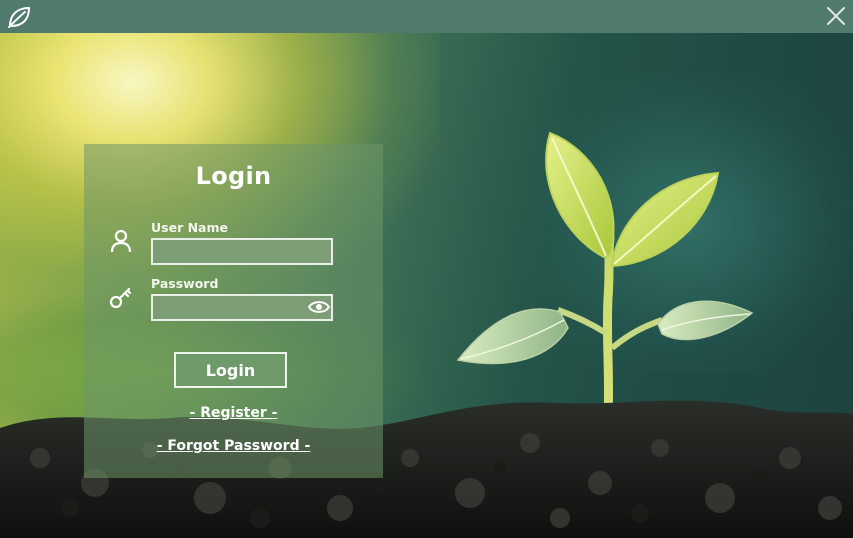 This screenshot has width=853, height=538. What do you see at coordinates (426, 16) in the screenshot?
I see `title-bar` at bounding box center [426, 16].